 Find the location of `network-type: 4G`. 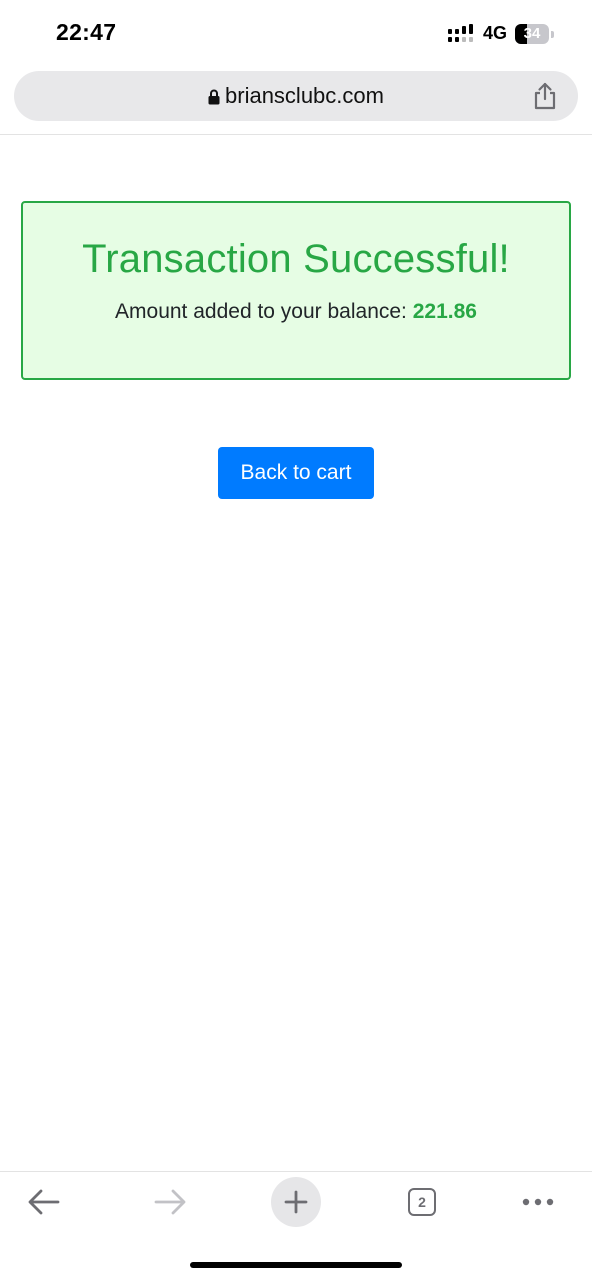

network-type: 4G is located at coordinates (495, 33).